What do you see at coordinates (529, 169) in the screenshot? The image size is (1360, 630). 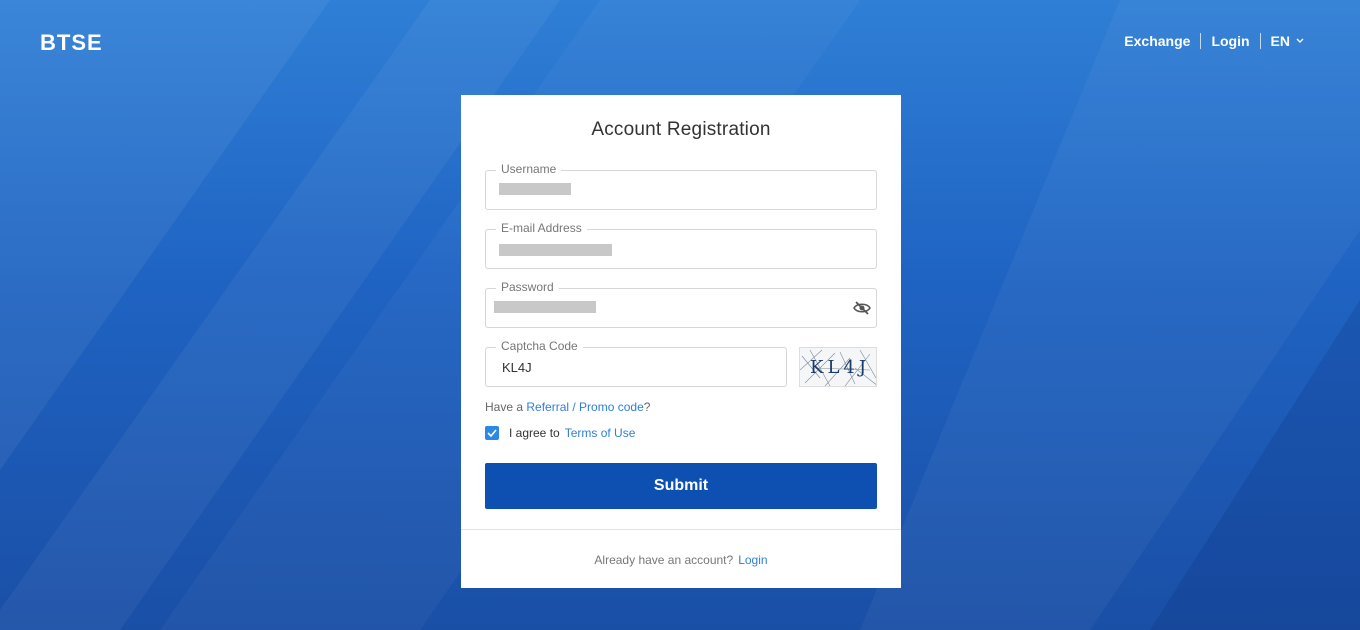 I see `username-label: Username` at bounding box center [529, 169].